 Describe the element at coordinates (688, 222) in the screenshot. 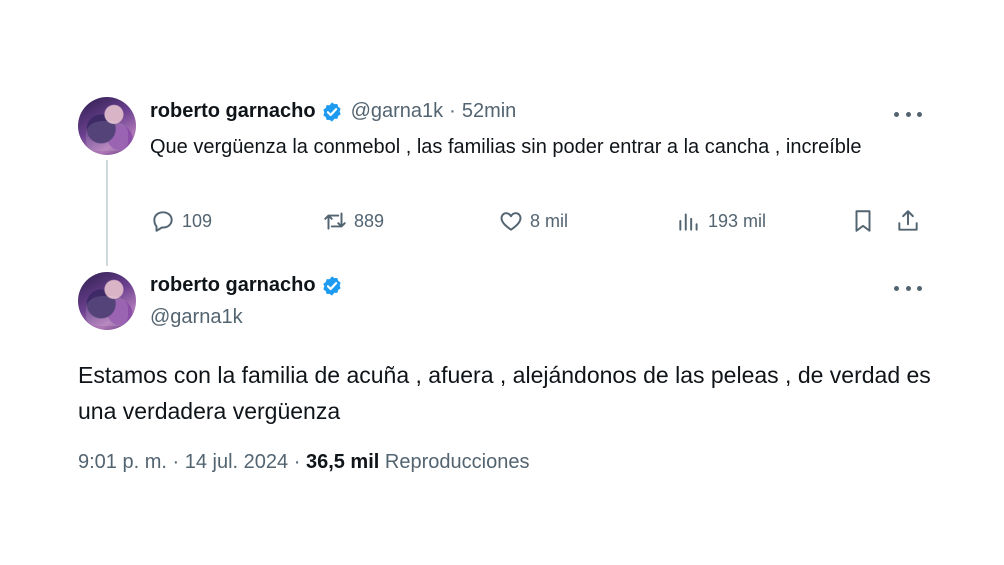

I see `views-icon` at that location.